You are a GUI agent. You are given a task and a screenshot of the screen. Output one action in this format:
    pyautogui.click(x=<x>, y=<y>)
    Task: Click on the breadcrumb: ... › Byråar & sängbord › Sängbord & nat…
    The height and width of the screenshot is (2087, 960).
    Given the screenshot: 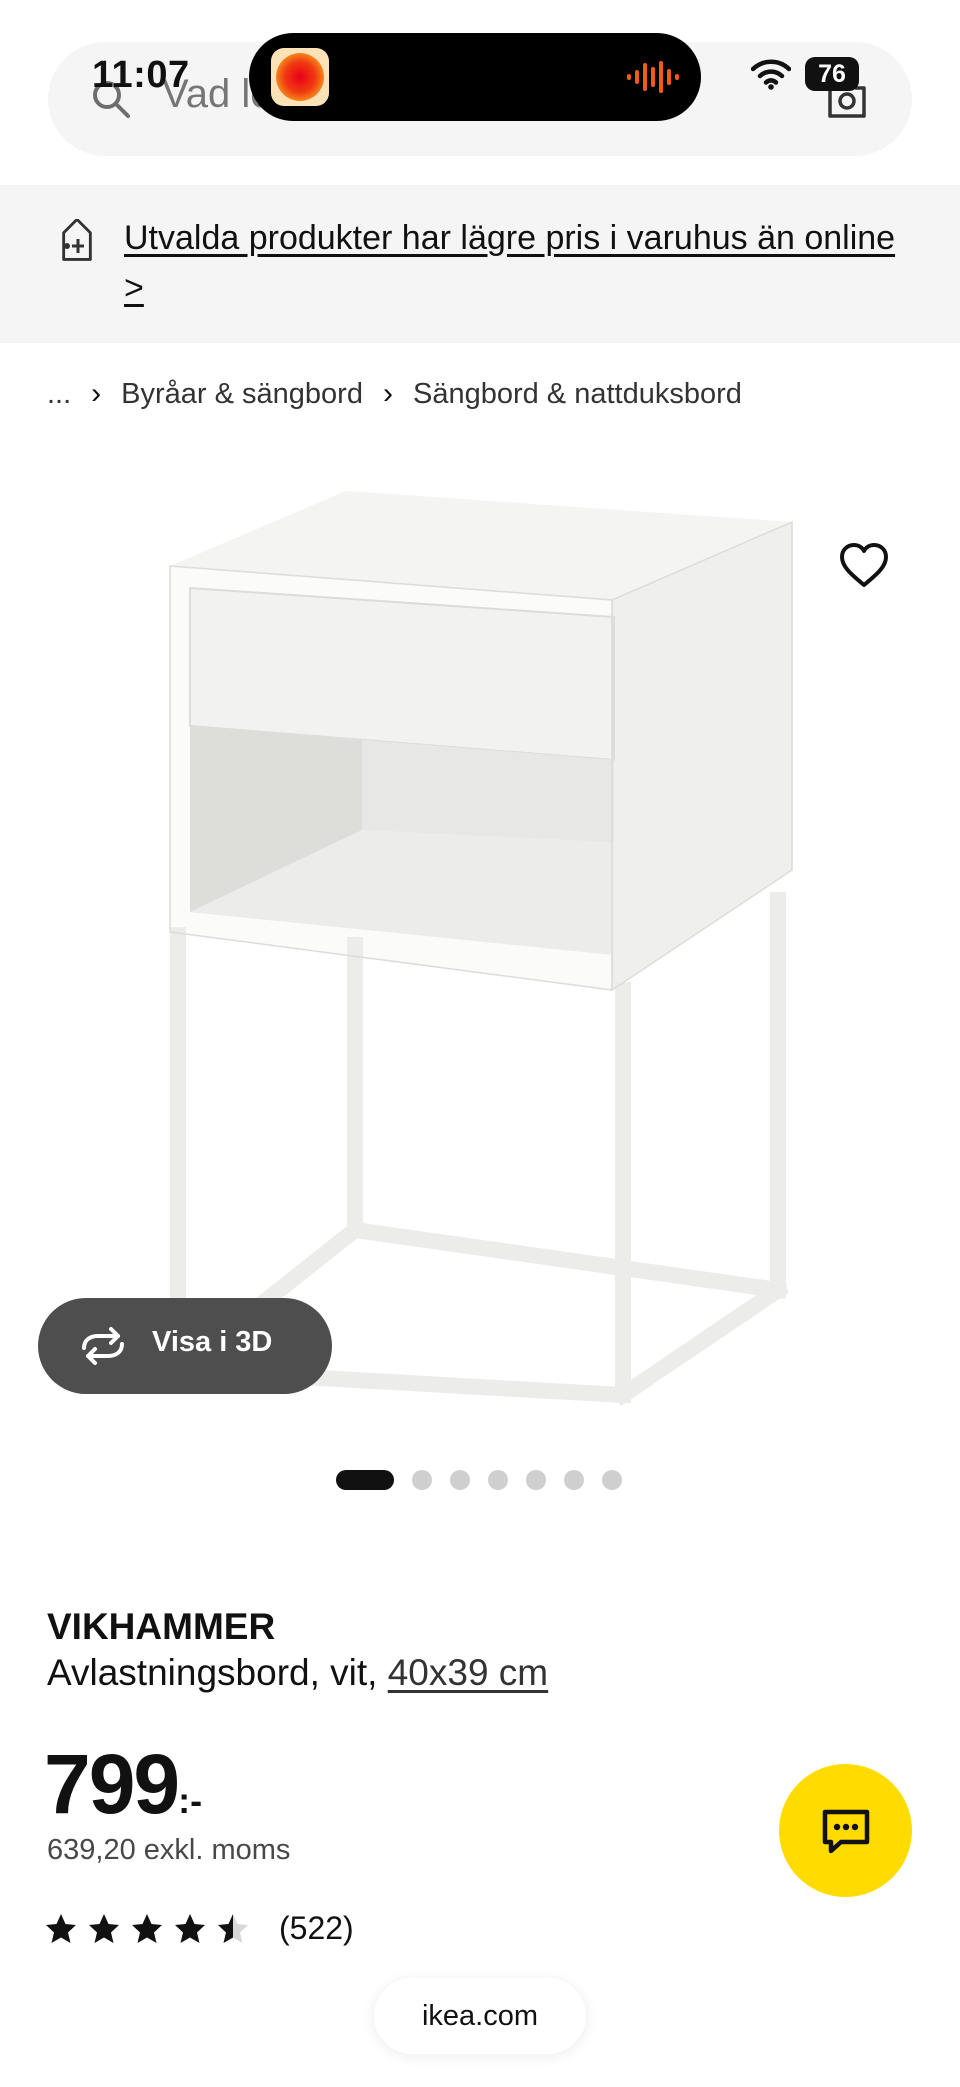 What is the action you would take?
    pyautogui.click(x=394, y=394)
    